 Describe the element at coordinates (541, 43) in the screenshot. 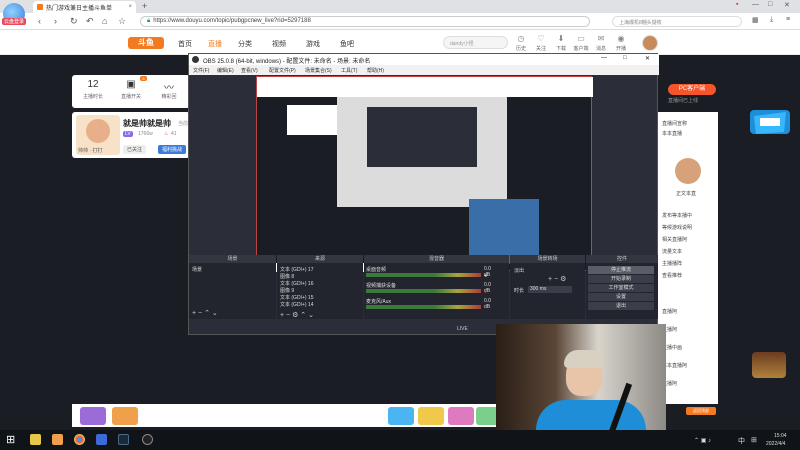

I see `follow-button: ♡ 关注` at that location.